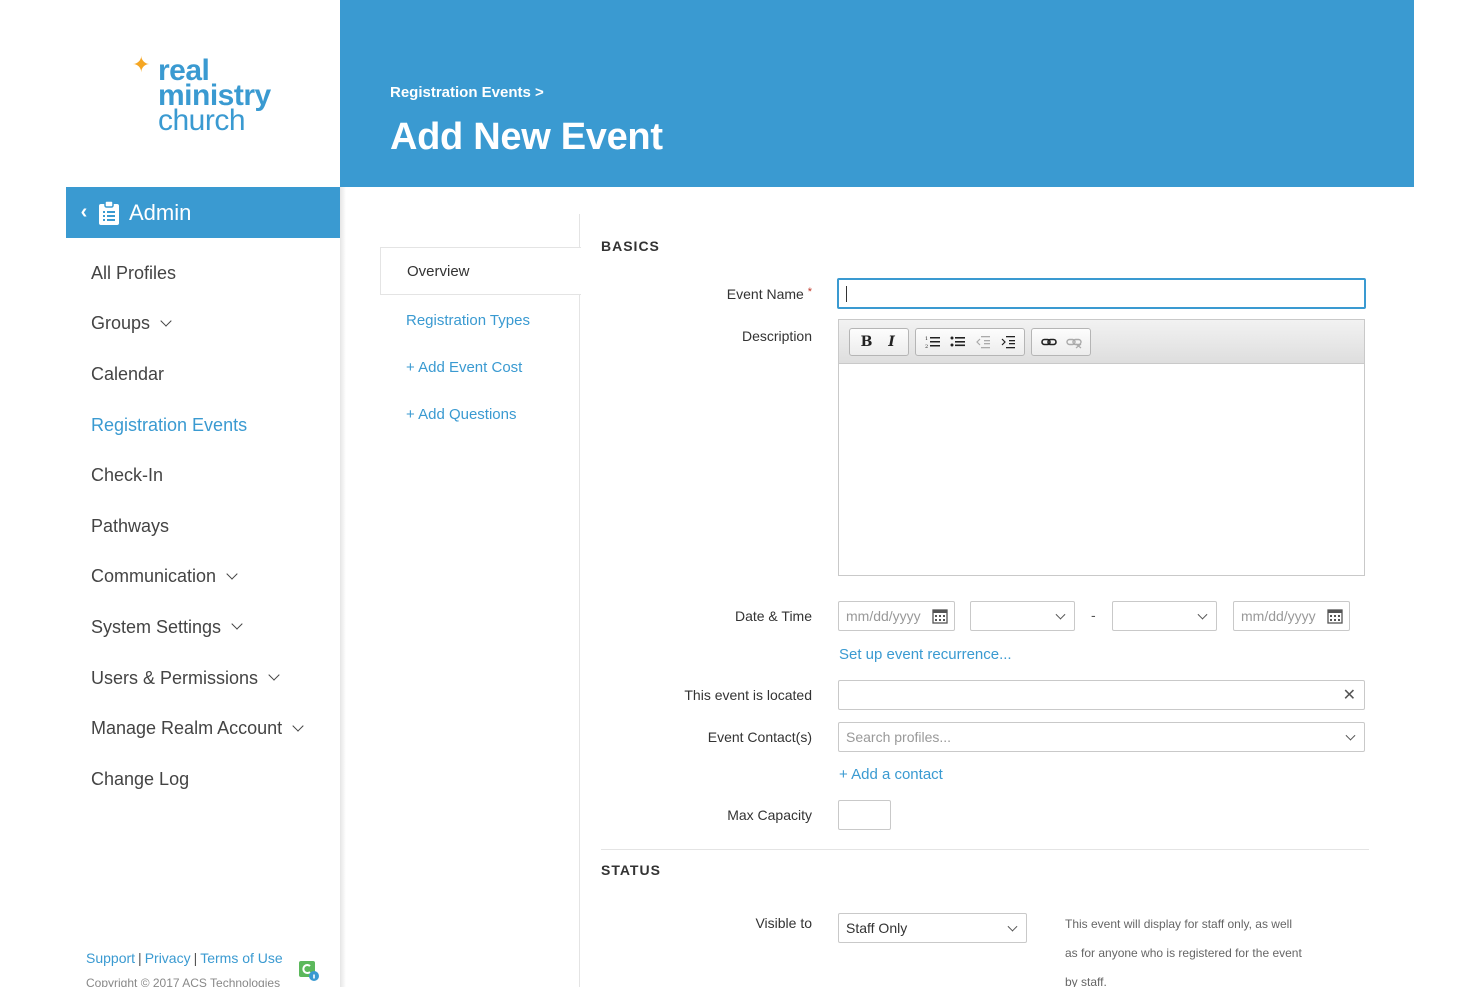 The height and width of the screenshot is (987, 1480). I want to click on bullet-list-button, so click(957, 342).